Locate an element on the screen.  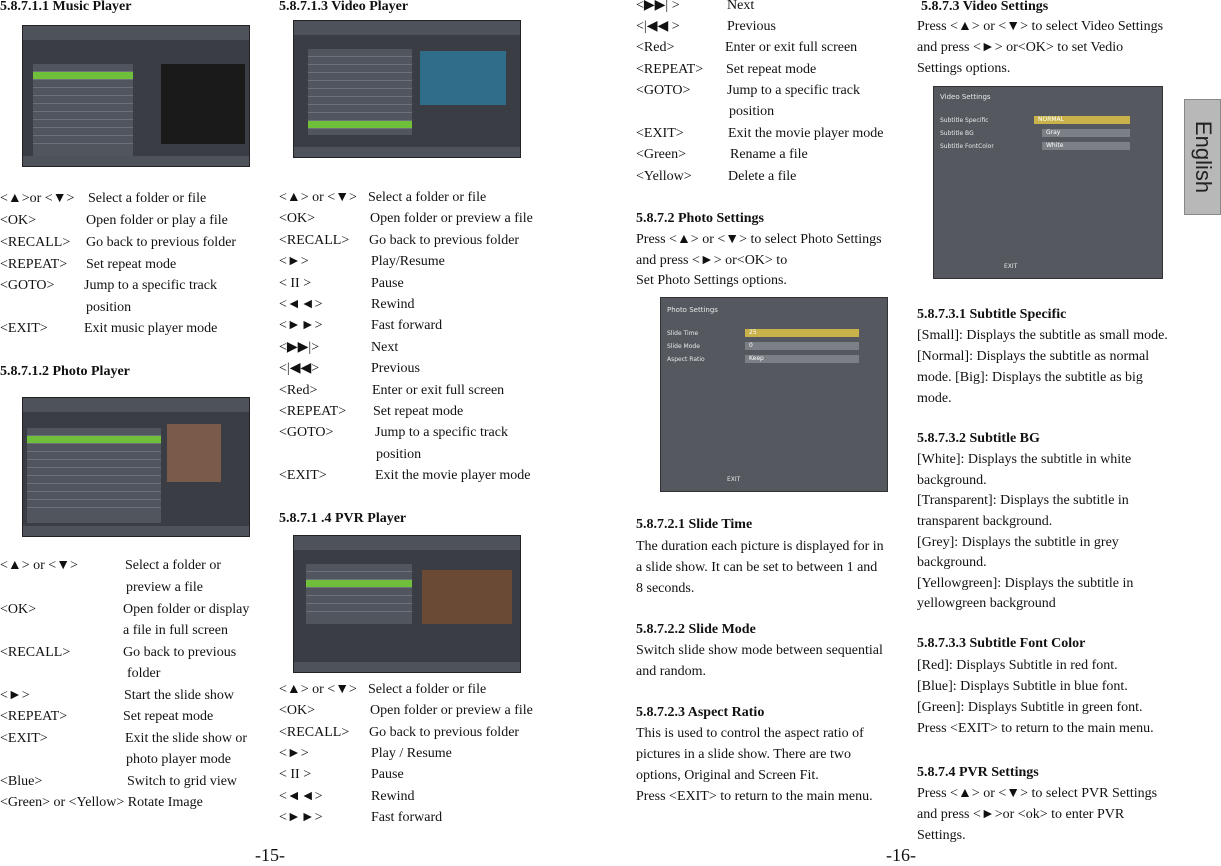
paragraph-line: and random. is located at coordinates (671, 671).